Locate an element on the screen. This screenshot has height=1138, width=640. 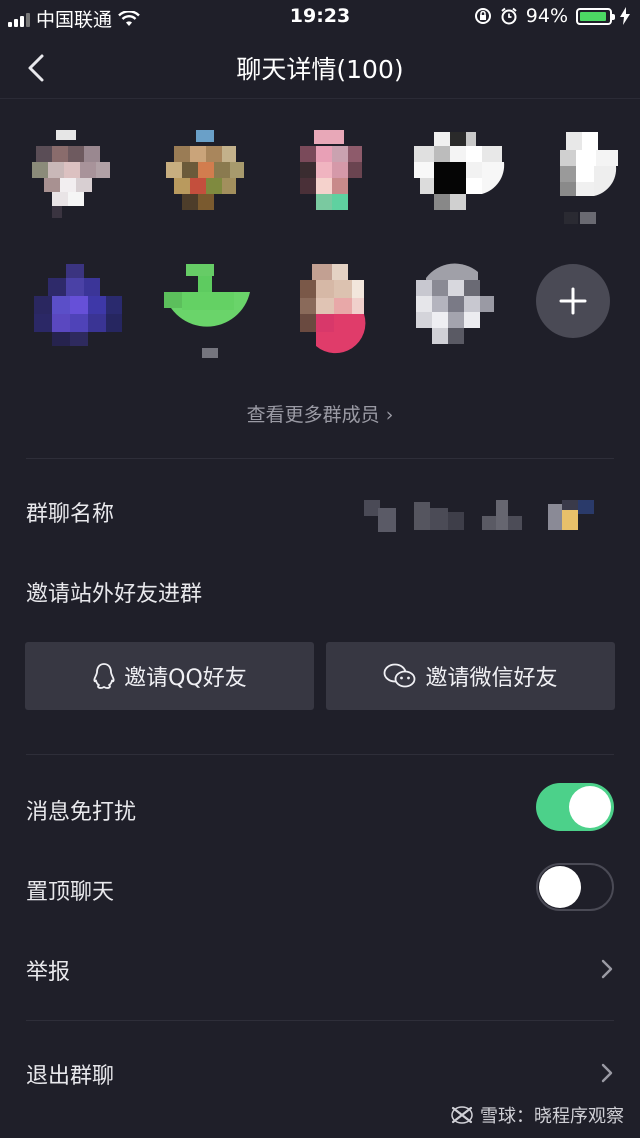
invite-wechat-button: 邀请微信好友 is located at coordinates (470, 676).